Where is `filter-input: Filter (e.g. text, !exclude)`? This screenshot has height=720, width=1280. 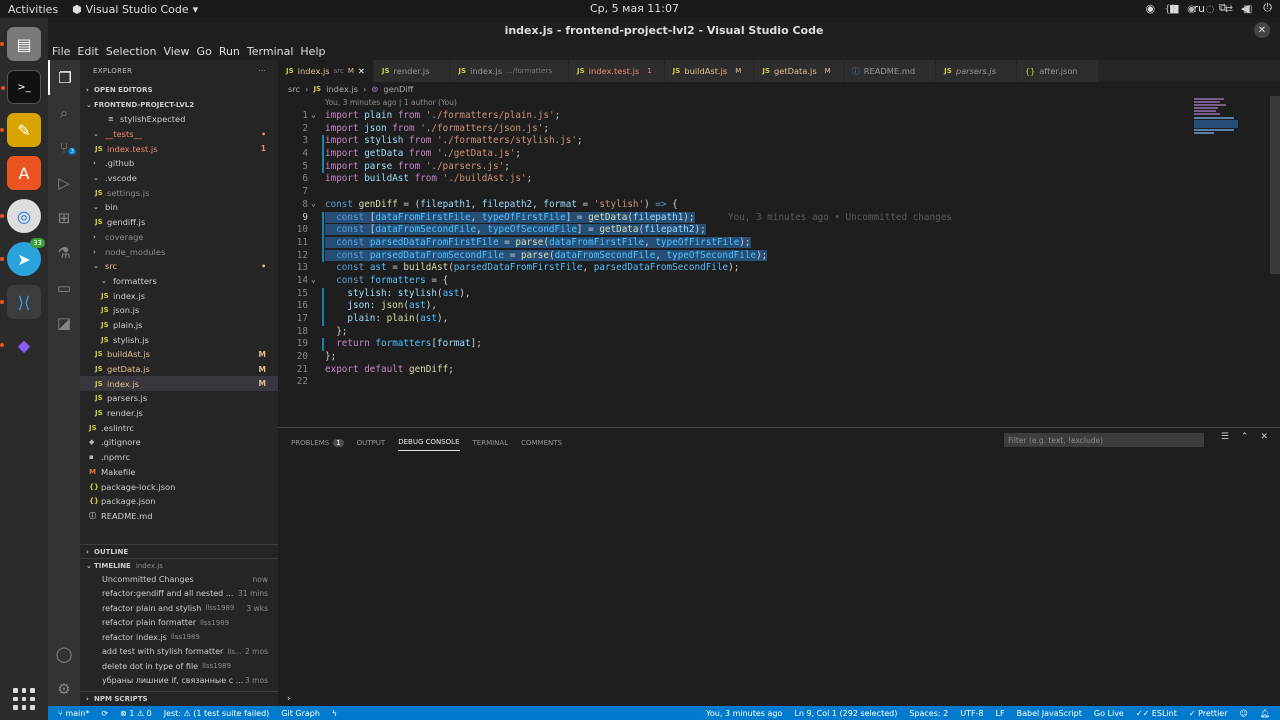
filter-input: Filter (e.g. text, !exclude) is located at coordinates (1104, 440).